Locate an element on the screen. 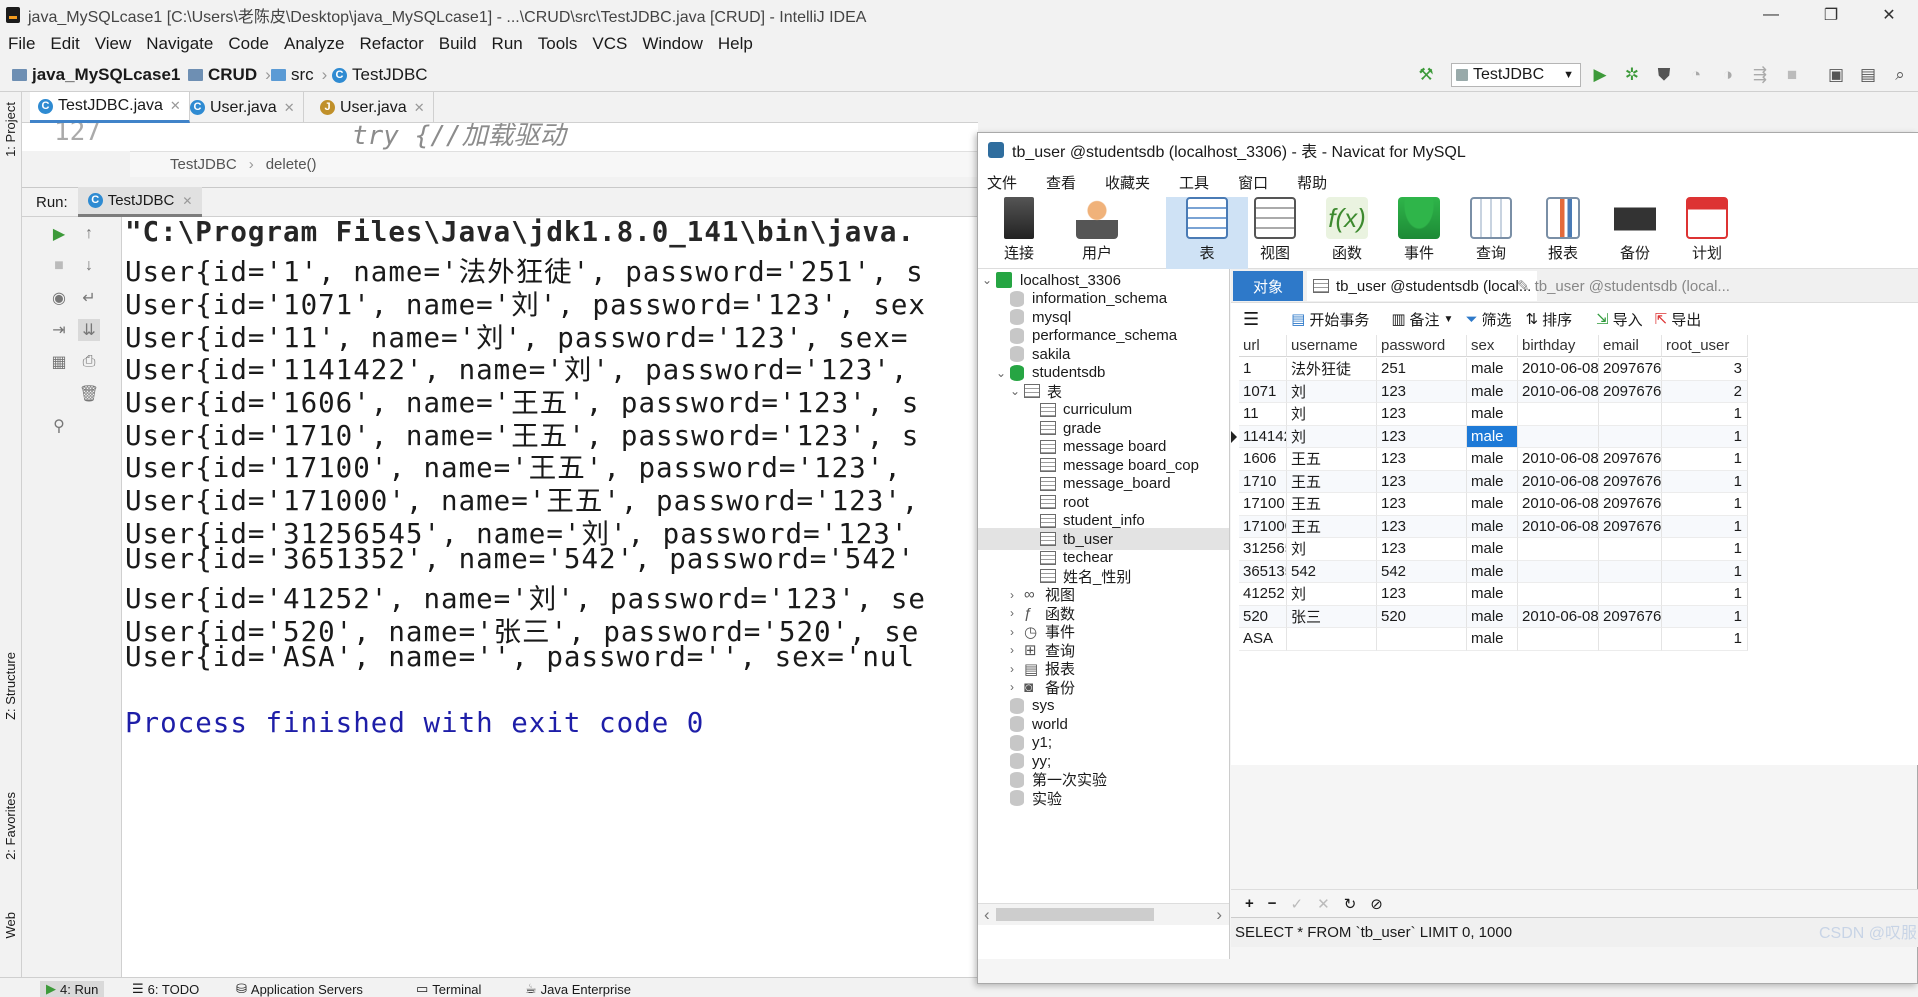 This screenshot has width=1918, height=997. apply-button: ✓ is located at coordinates (1297, 904).